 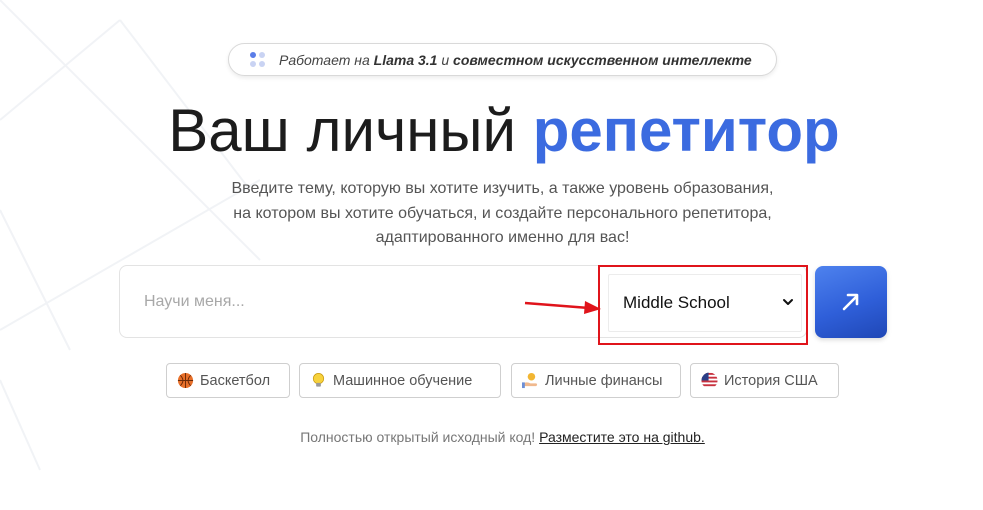 What do you see at coordinates (362, 301) in the screenshot?
I see `topic-input` at bounding box center [362, 301].